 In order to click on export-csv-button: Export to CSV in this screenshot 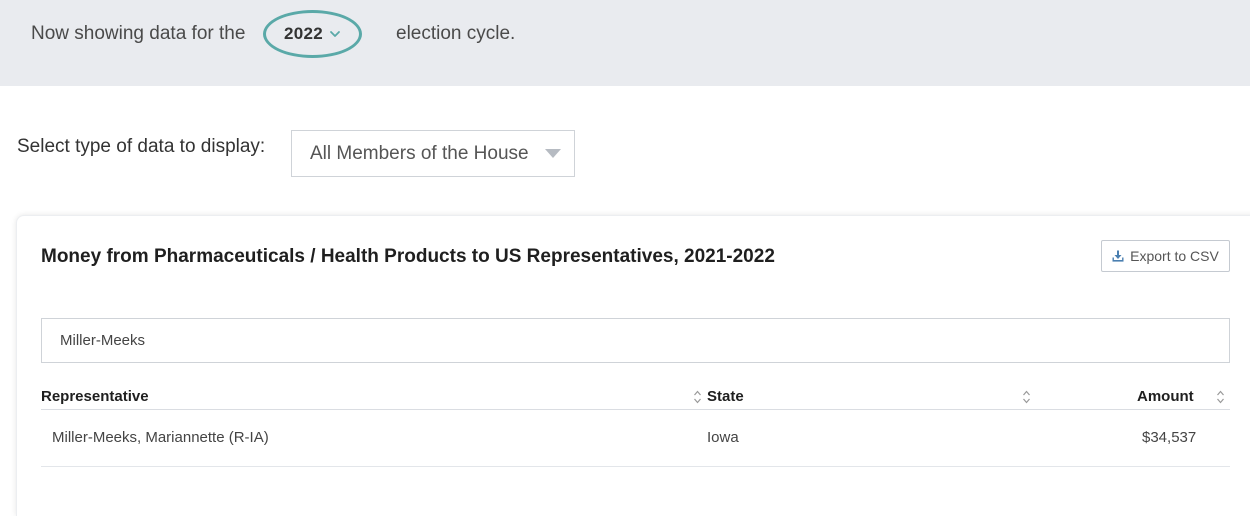, I will do `click(1165, 256)`.